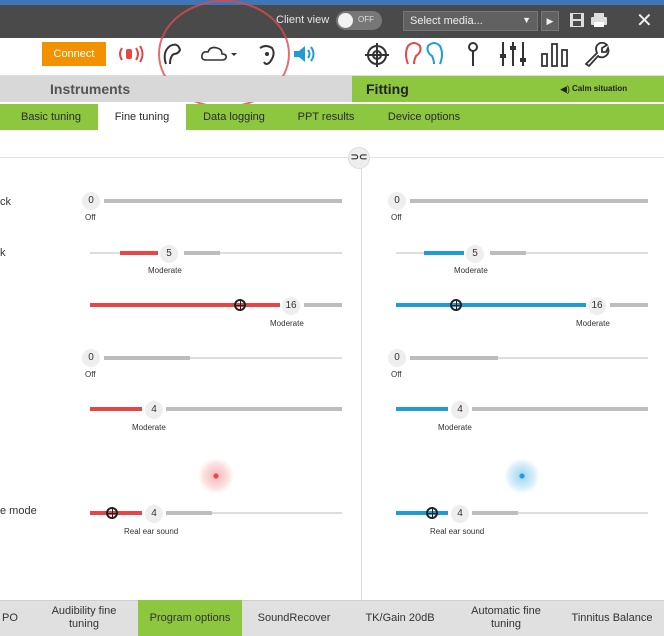 The image size is (664, 636). I want to click on chevron-down-icon: ▼, so click(526, 20).